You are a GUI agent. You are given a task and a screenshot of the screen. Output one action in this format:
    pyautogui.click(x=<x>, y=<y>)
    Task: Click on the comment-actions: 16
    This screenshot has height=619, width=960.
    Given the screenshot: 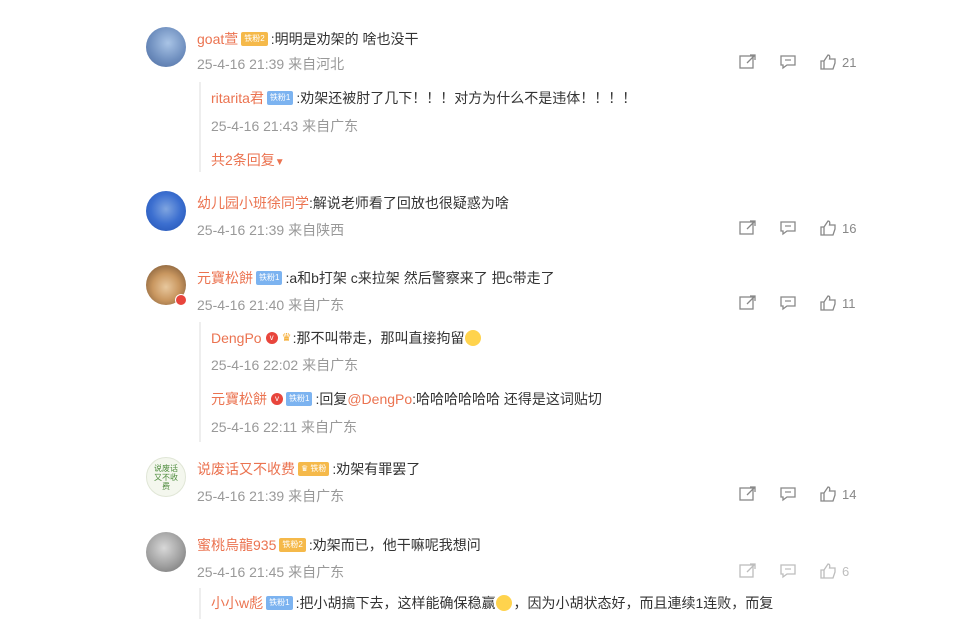 What is the action you would take?
    pyautogui.click(x=797, y=228)
    